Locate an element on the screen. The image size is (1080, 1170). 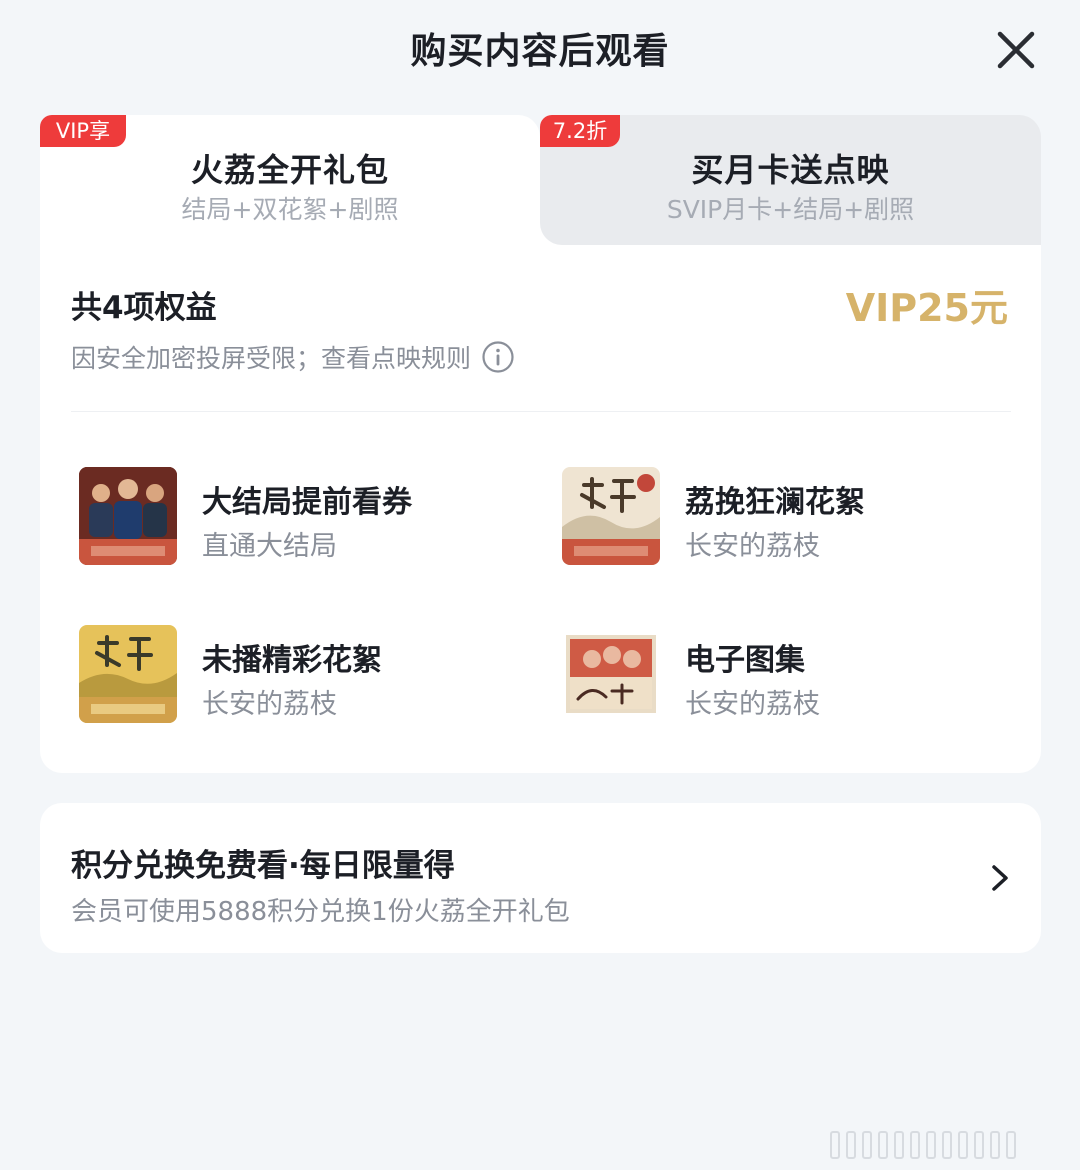
chevron-right-icon is located at coordinates (1000, 878).